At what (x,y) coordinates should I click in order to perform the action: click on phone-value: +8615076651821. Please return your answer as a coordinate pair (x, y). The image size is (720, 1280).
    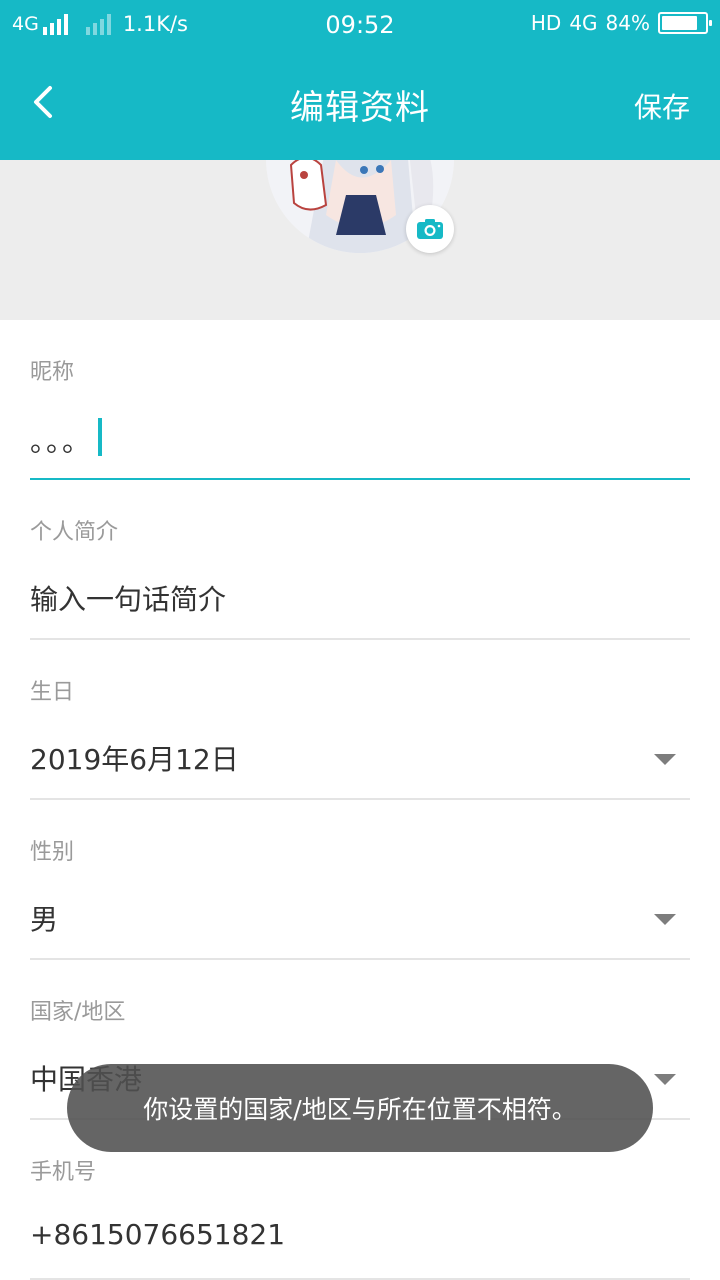
    Looking at the image, I should click on (157, 1234).